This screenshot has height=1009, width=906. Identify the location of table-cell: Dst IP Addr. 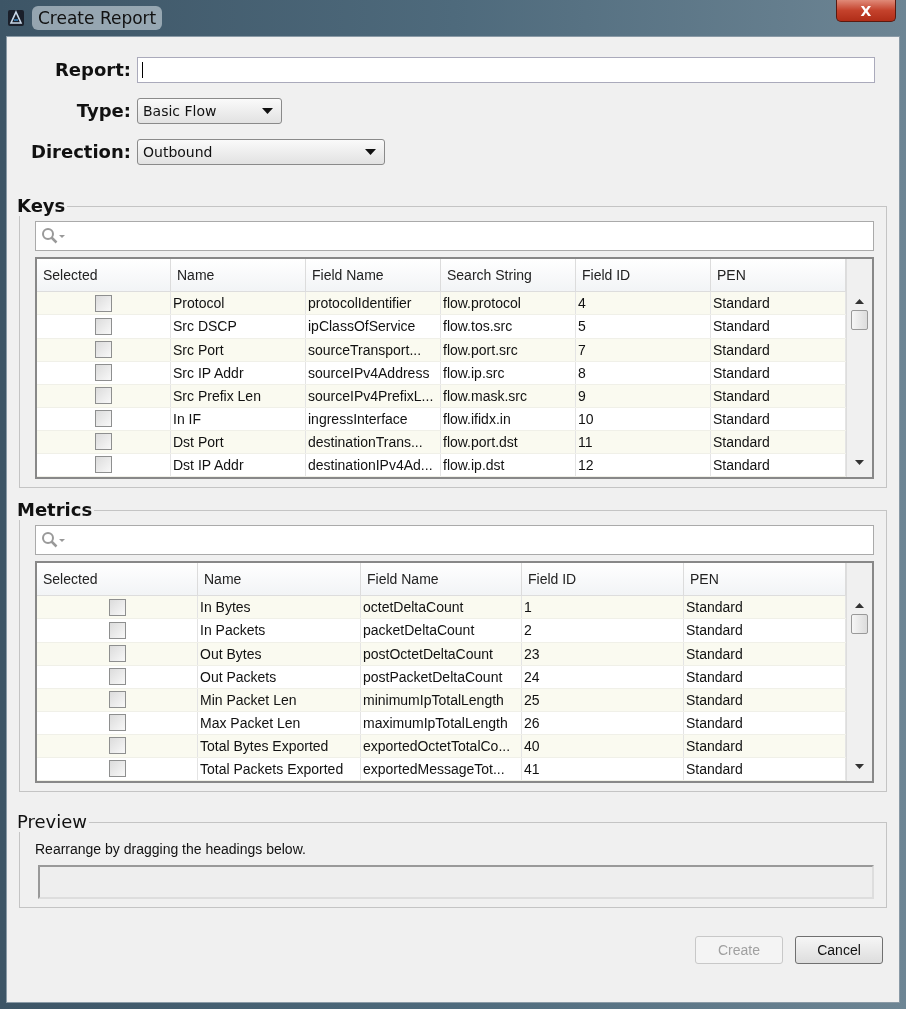
(238, 464).